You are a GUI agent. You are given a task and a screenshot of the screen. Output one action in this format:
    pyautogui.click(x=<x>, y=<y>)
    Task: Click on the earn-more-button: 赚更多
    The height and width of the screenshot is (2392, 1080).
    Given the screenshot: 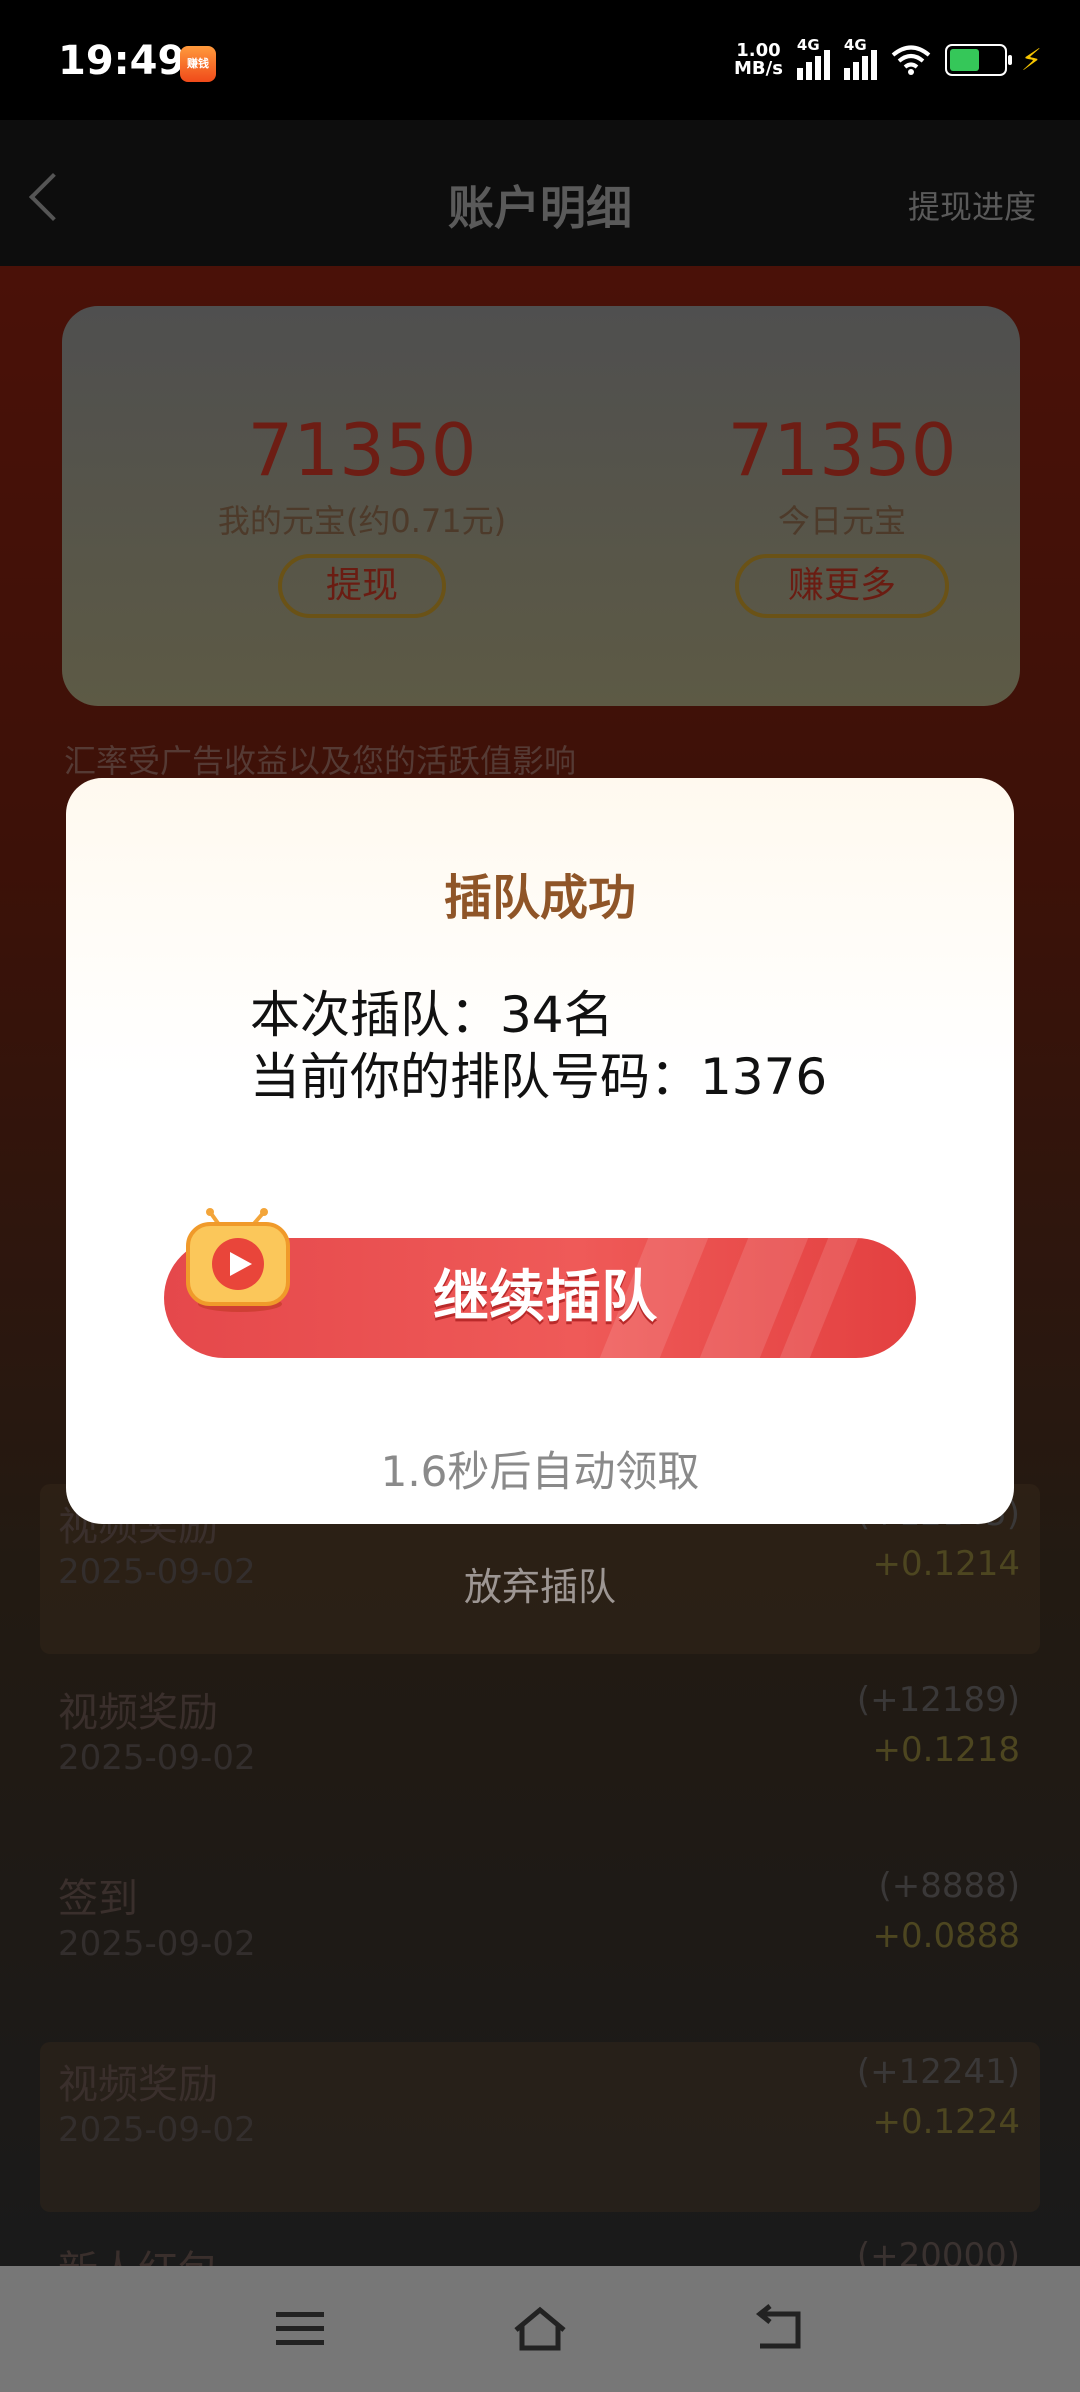 What is the action you would take?
    pyautogui.click(x=842, y=586)
    